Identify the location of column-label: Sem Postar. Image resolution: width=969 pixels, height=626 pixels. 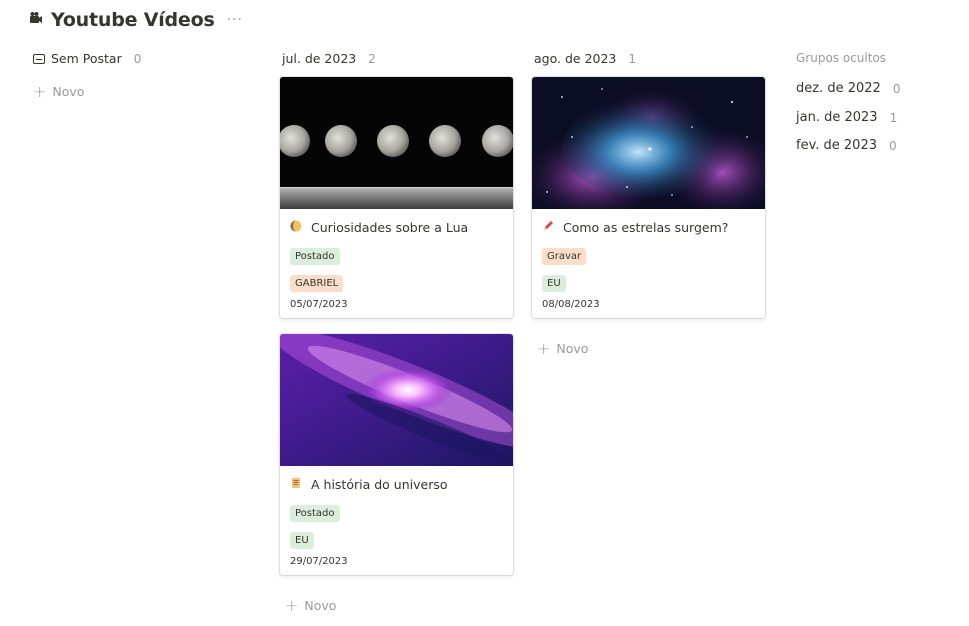
(86, 58).